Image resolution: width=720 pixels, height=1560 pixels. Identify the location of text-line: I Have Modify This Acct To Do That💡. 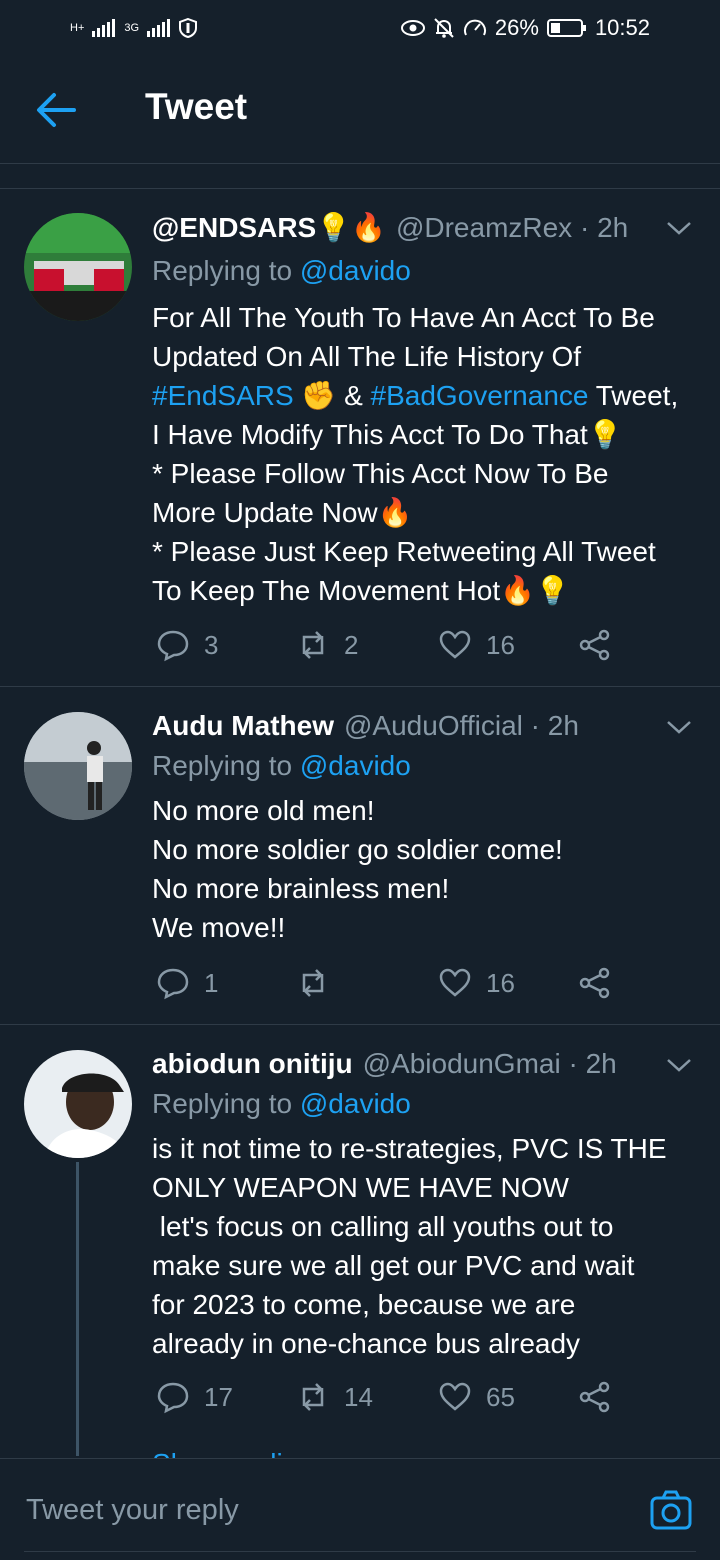
(387, 434).